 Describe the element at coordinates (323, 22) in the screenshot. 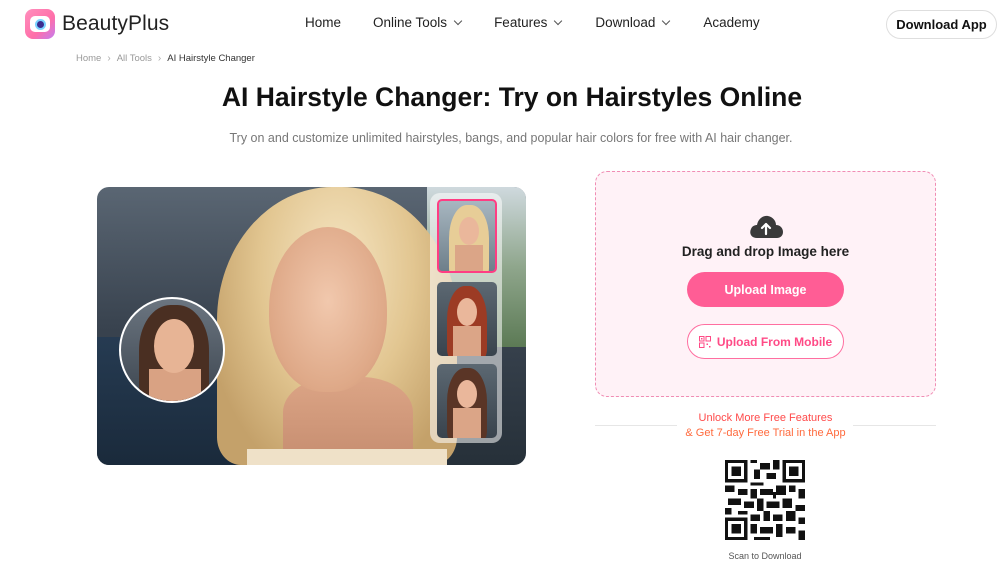

I see `nav-home: Home` at that location.